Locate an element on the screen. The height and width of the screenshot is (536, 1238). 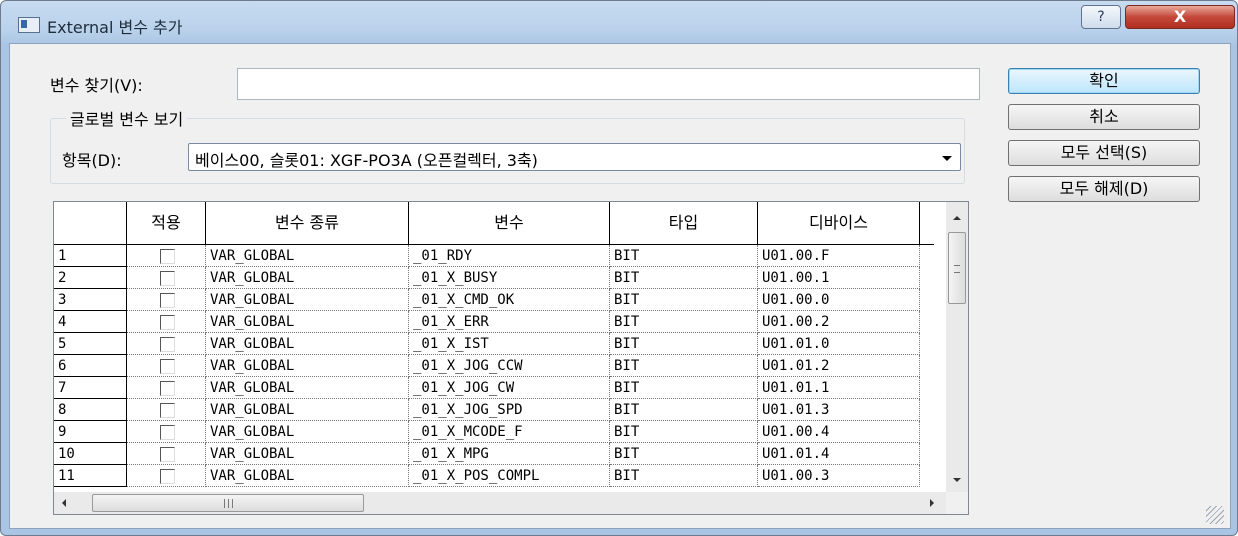
close-icon: X is located at coordinates (1180, 16).